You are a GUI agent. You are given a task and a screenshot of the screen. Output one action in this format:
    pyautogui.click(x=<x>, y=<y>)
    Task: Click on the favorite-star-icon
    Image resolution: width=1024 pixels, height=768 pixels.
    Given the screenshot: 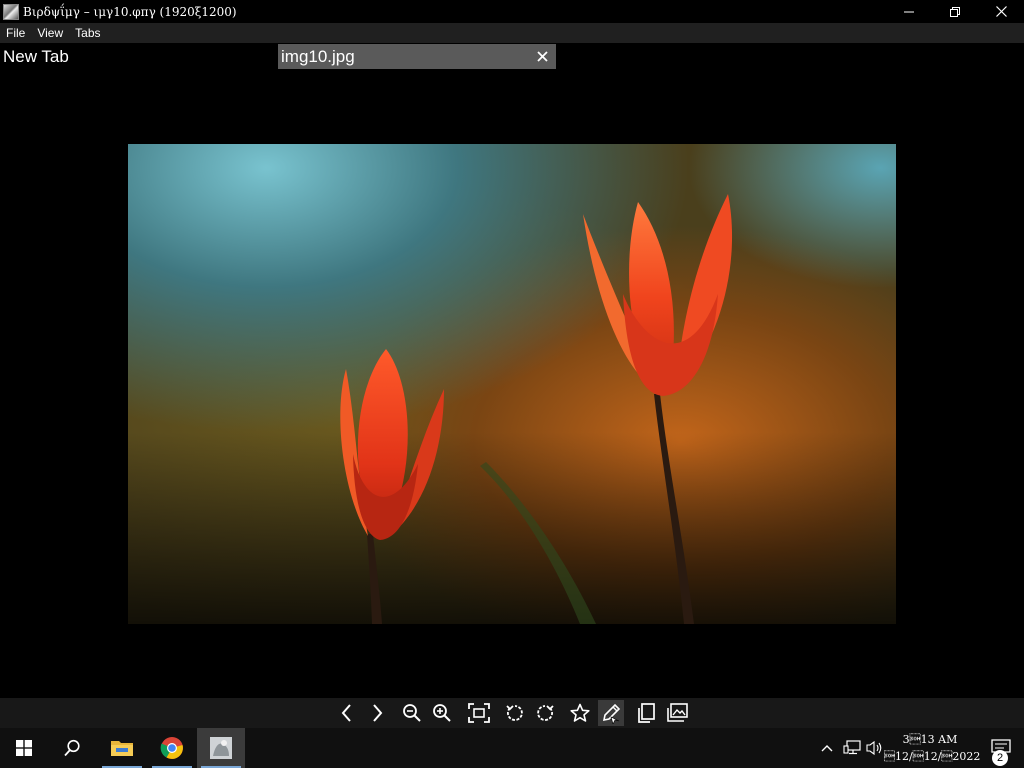 What is the action you would take?
    pyautogui.click(x=580, y=712)
    